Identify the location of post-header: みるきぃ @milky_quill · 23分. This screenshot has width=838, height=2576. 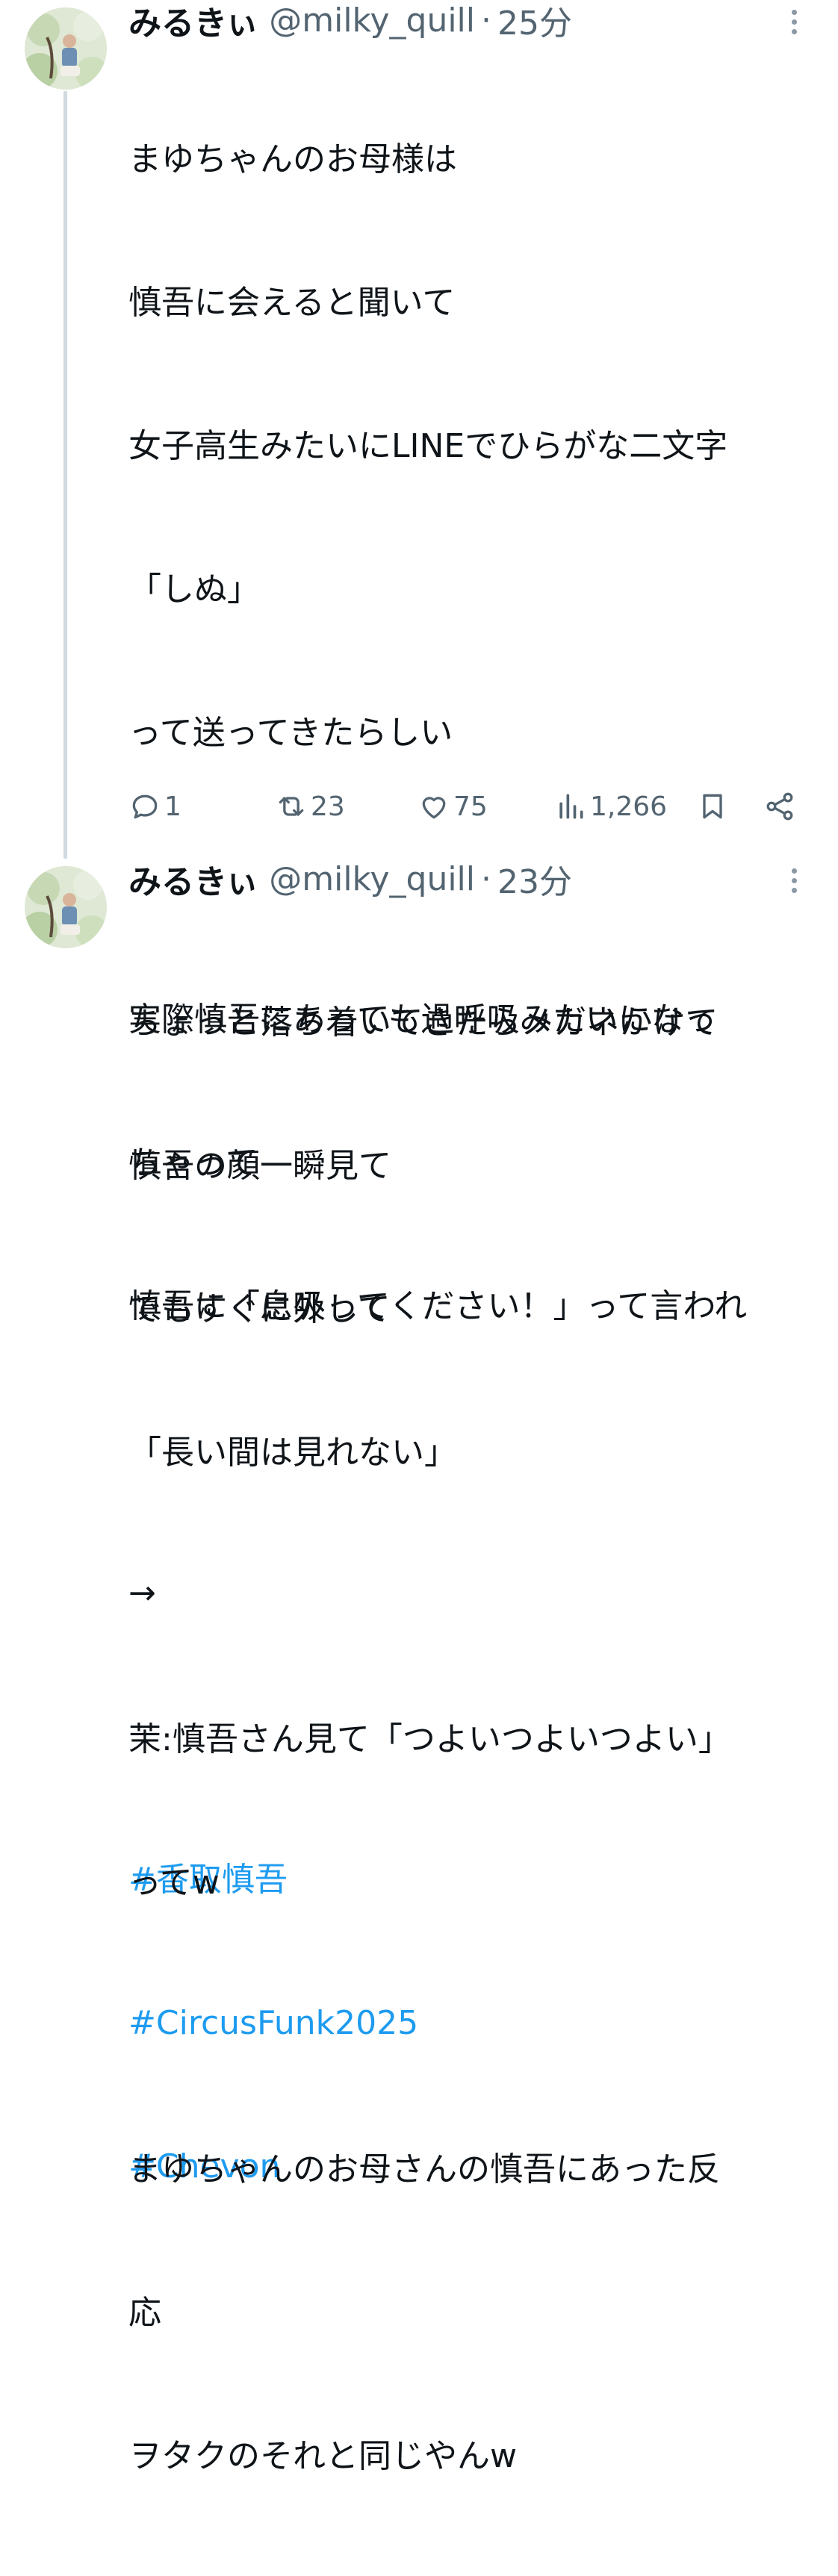
(350, 880).